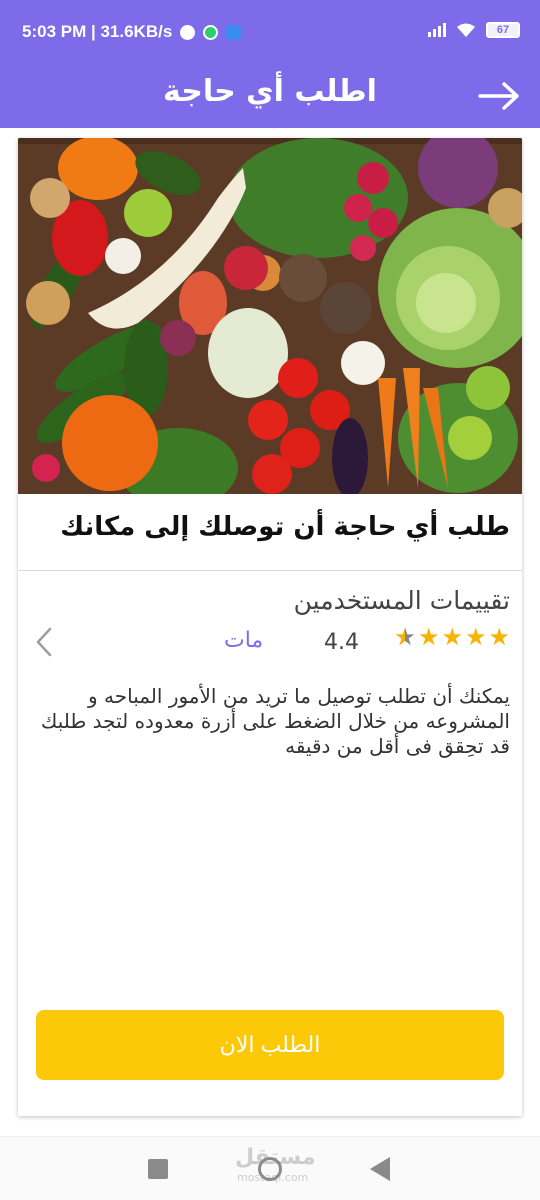  Describe the element at coordinates (437, 30) in the screenshot. I see `signal-icon` at that location.